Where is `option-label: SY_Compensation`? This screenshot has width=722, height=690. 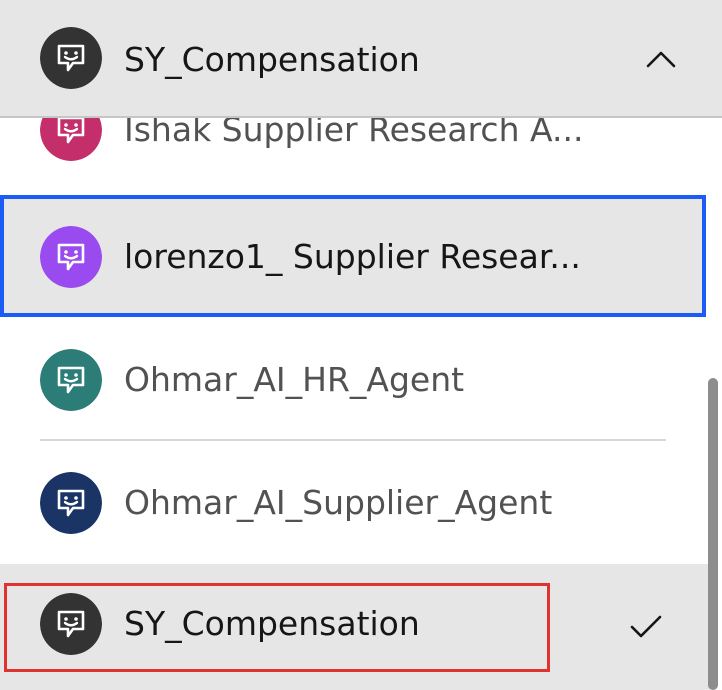 option-label: SY_Compensation is located at coordinates (272, 623).